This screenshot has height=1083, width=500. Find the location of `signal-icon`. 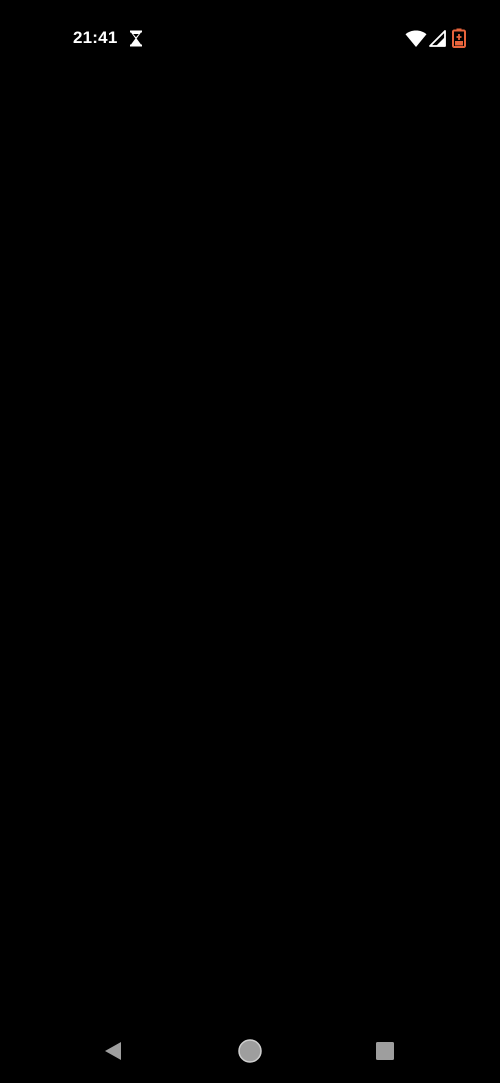

signal-icon is located at coordinates (437, 38).